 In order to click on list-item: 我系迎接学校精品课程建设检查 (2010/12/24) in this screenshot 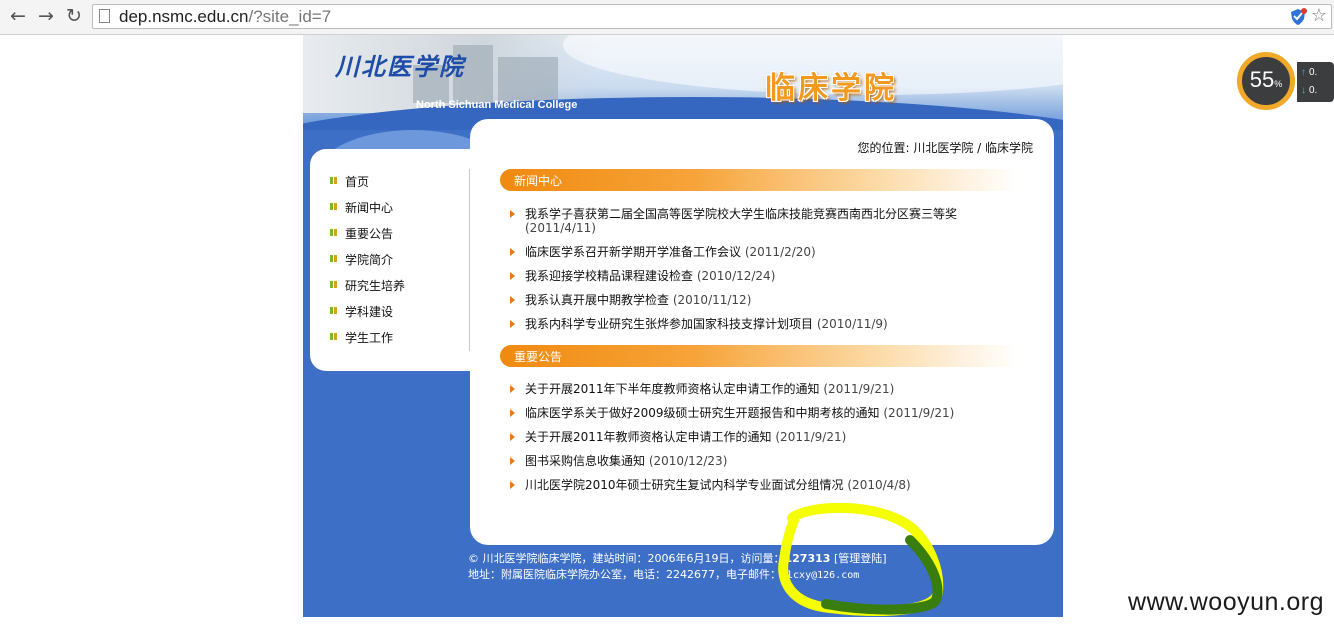, I will do `click(753, 276)`.